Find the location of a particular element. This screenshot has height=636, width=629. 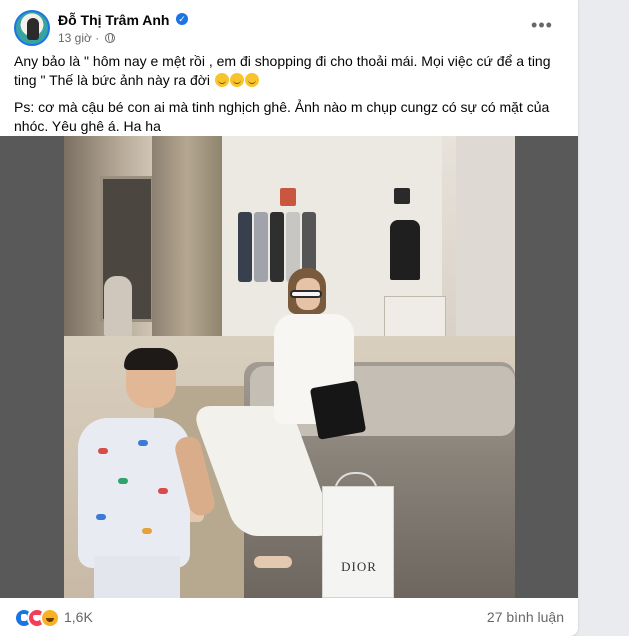

haha-icon is located at coordinates (50, 618).